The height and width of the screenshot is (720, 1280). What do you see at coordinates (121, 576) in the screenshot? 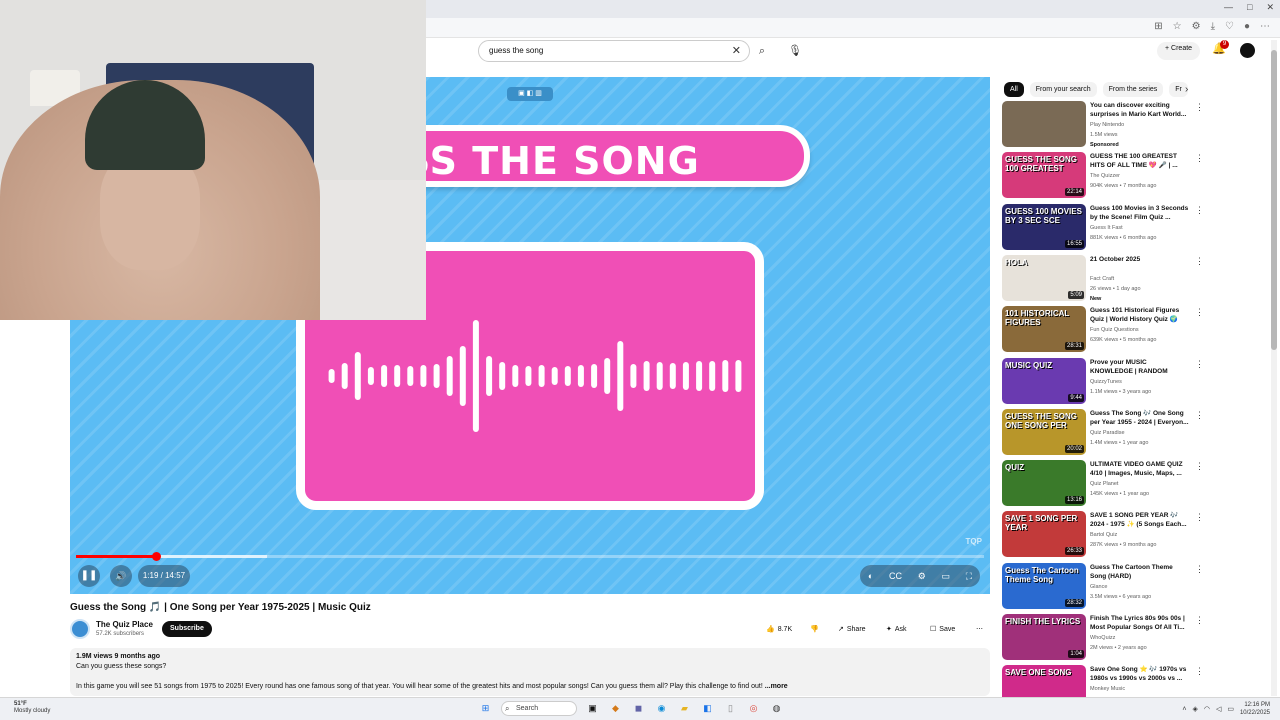
I see `volume-icon: 🔊` at bounding box center [121, 576].